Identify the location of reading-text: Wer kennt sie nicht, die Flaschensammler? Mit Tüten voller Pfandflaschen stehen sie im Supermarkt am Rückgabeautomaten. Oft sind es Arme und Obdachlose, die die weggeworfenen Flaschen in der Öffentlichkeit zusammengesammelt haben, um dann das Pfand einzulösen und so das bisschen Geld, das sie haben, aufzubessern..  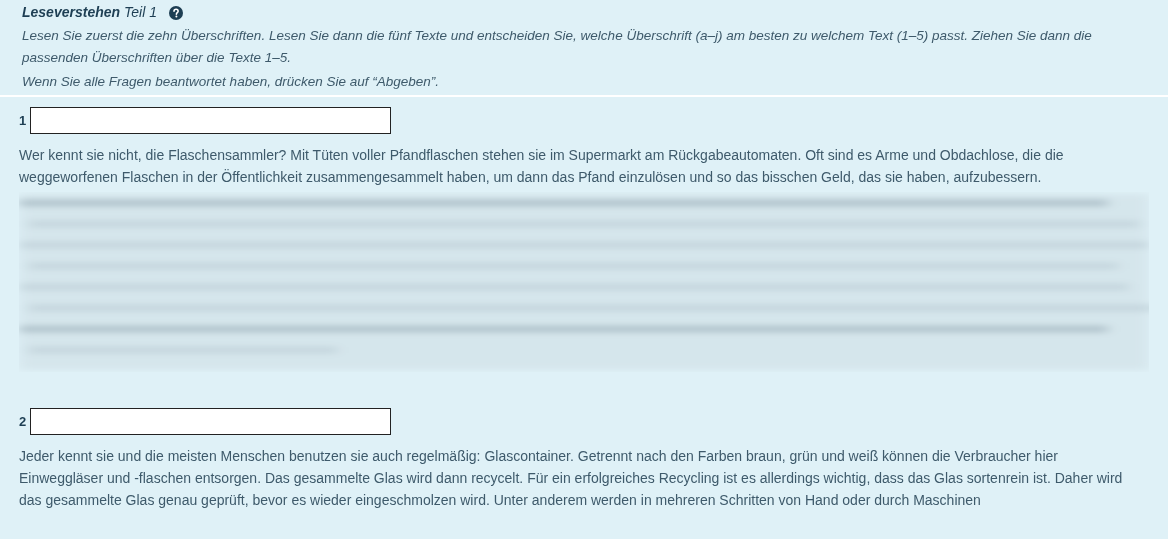
(542, 166).